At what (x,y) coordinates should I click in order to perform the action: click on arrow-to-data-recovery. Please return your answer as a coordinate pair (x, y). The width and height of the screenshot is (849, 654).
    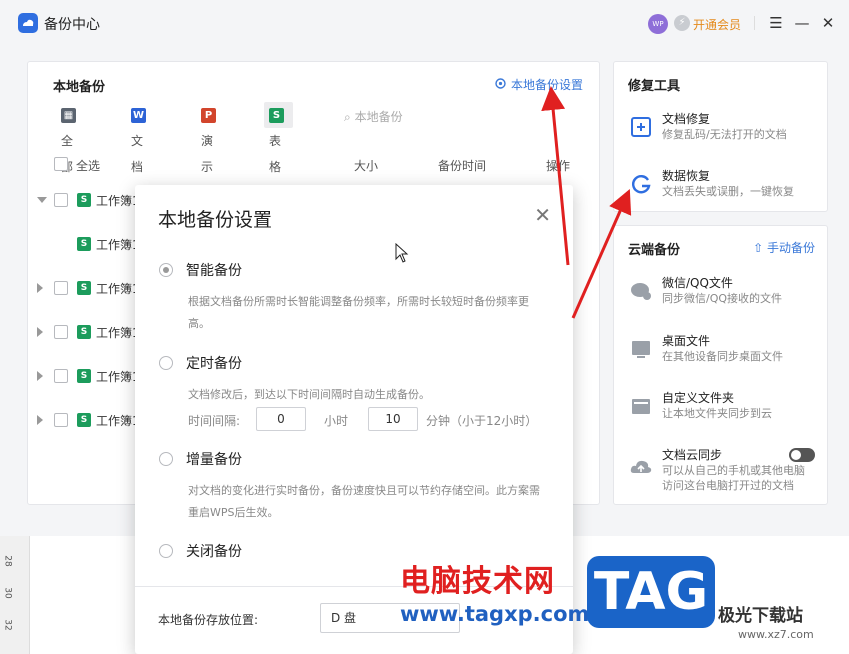
    Looking at the image, I should click on (601, 254).